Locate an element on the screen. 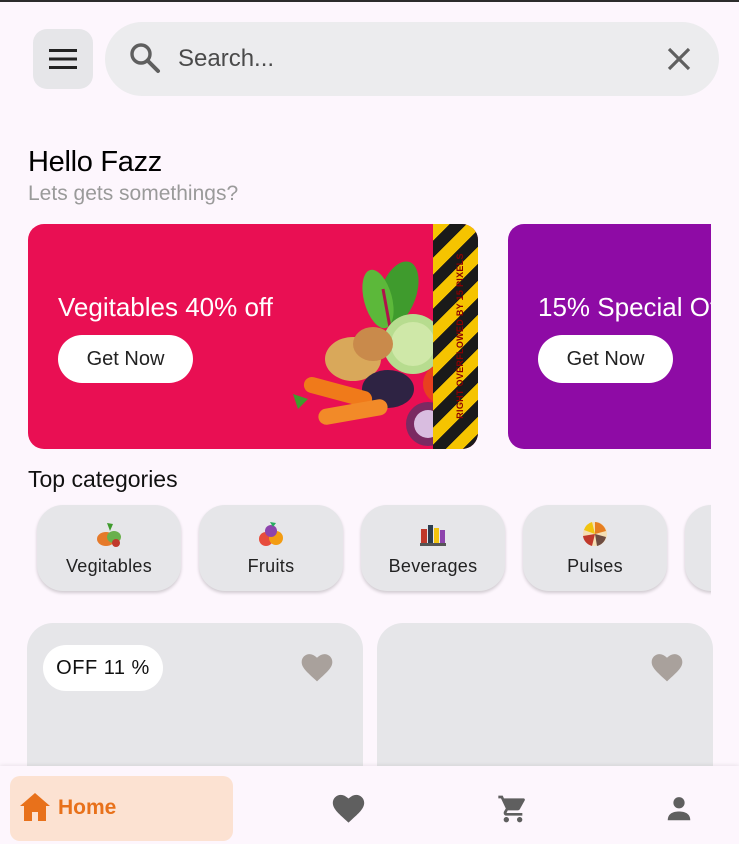 The height and width of the screenshot is (844, 739). category-chip-beverages: Beverages is located at coordinates (433, 548).